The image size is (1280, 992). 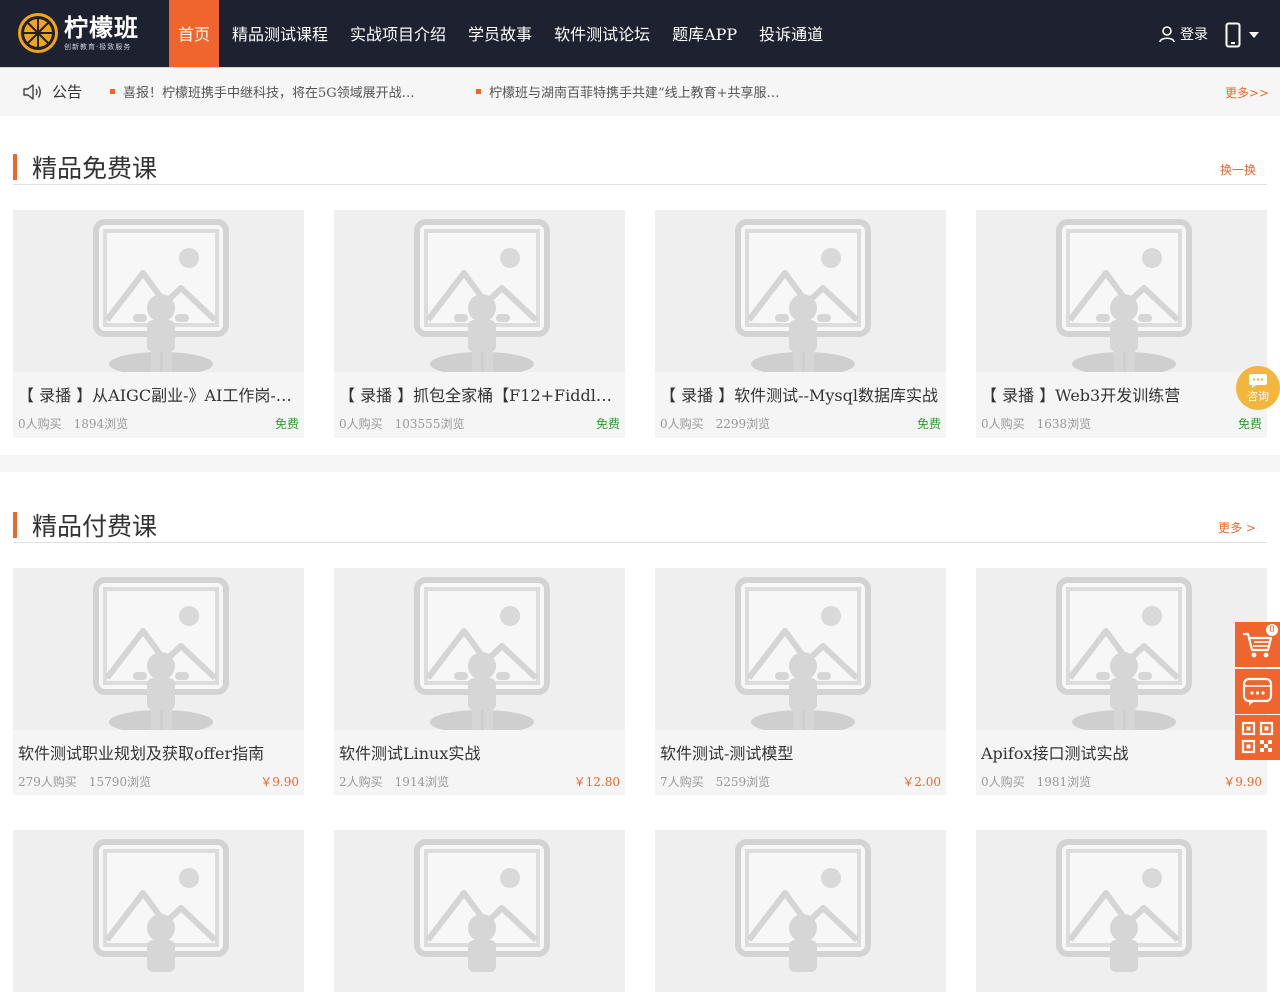 I want to click on course-card: 【 录播 】从AIGC副业-》AI工作岗-… 0人购买 1894浏览 免费, so click(x=158, y=324).